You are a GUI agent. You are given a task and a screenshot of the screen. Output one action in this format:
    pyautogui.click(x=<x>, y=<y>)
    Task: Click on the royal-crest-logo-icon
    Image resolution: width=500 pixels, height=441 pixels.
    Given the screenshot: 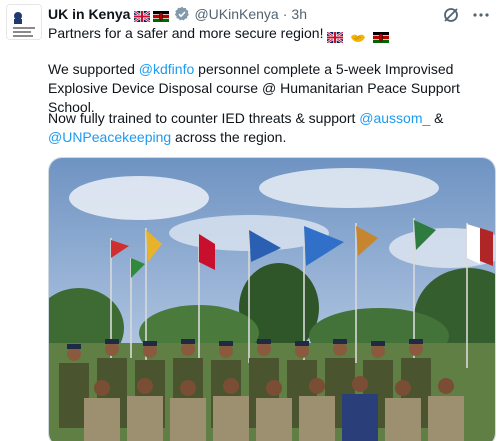 What is the action you would take?
    pyautogui.click(x=24, y=22)
    